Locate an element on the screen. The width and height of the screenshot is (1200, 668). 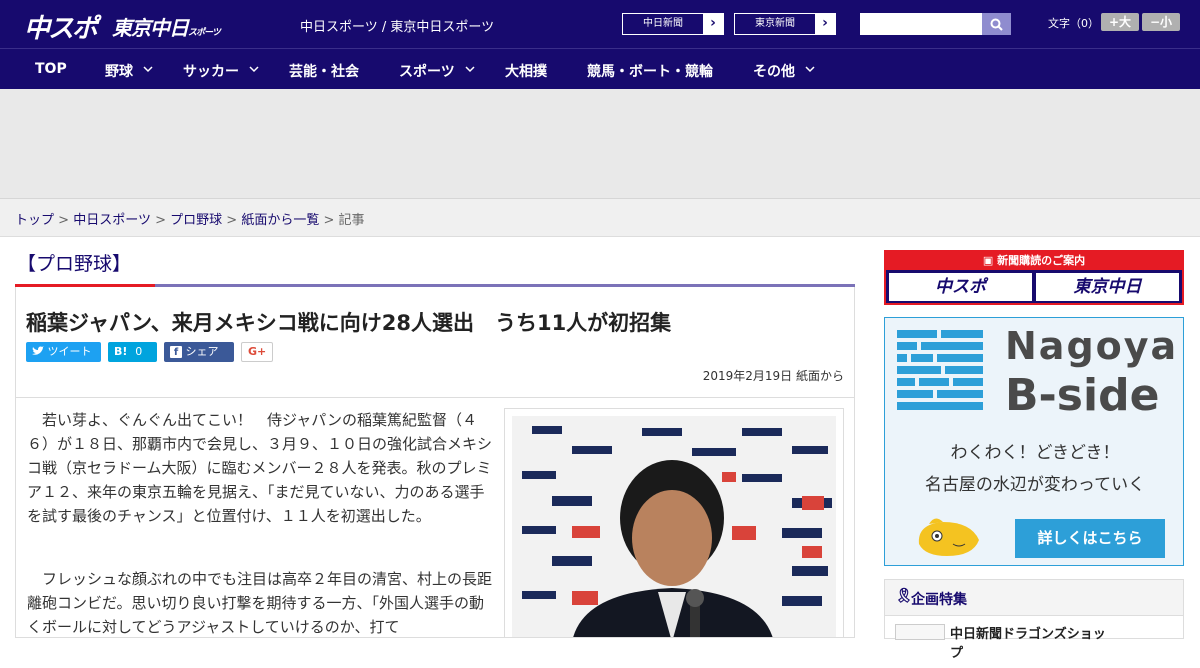
ribbon-icon: 🎗 is located at coordinates (904, 596).